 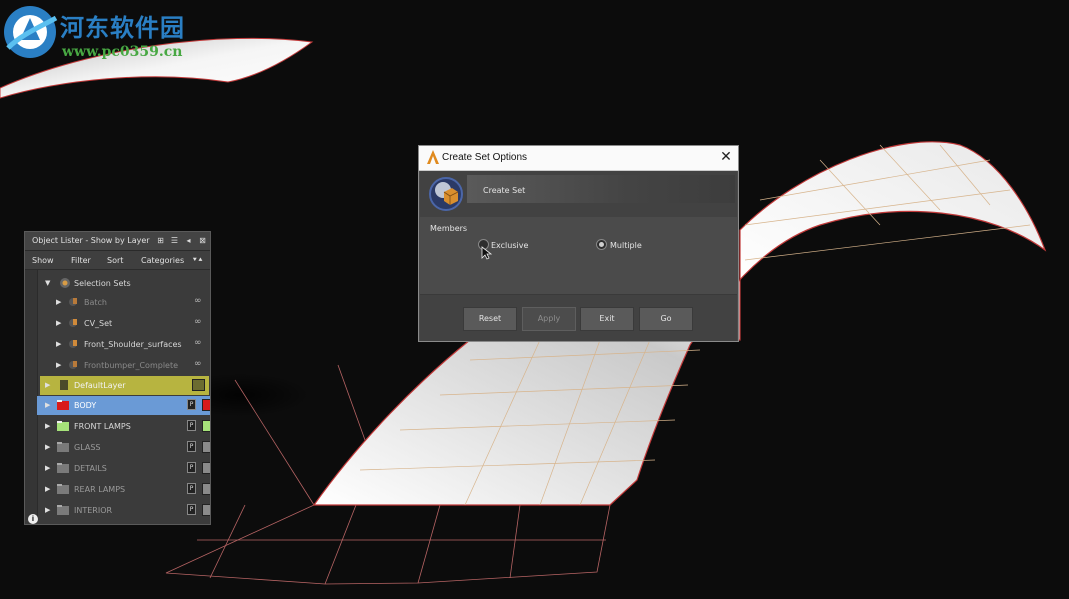 What do you see at coordinates (123, 468) in the screenshot?
I see `layer-row-details: ▶ DETAILS P` at bounding box center [123, 468].